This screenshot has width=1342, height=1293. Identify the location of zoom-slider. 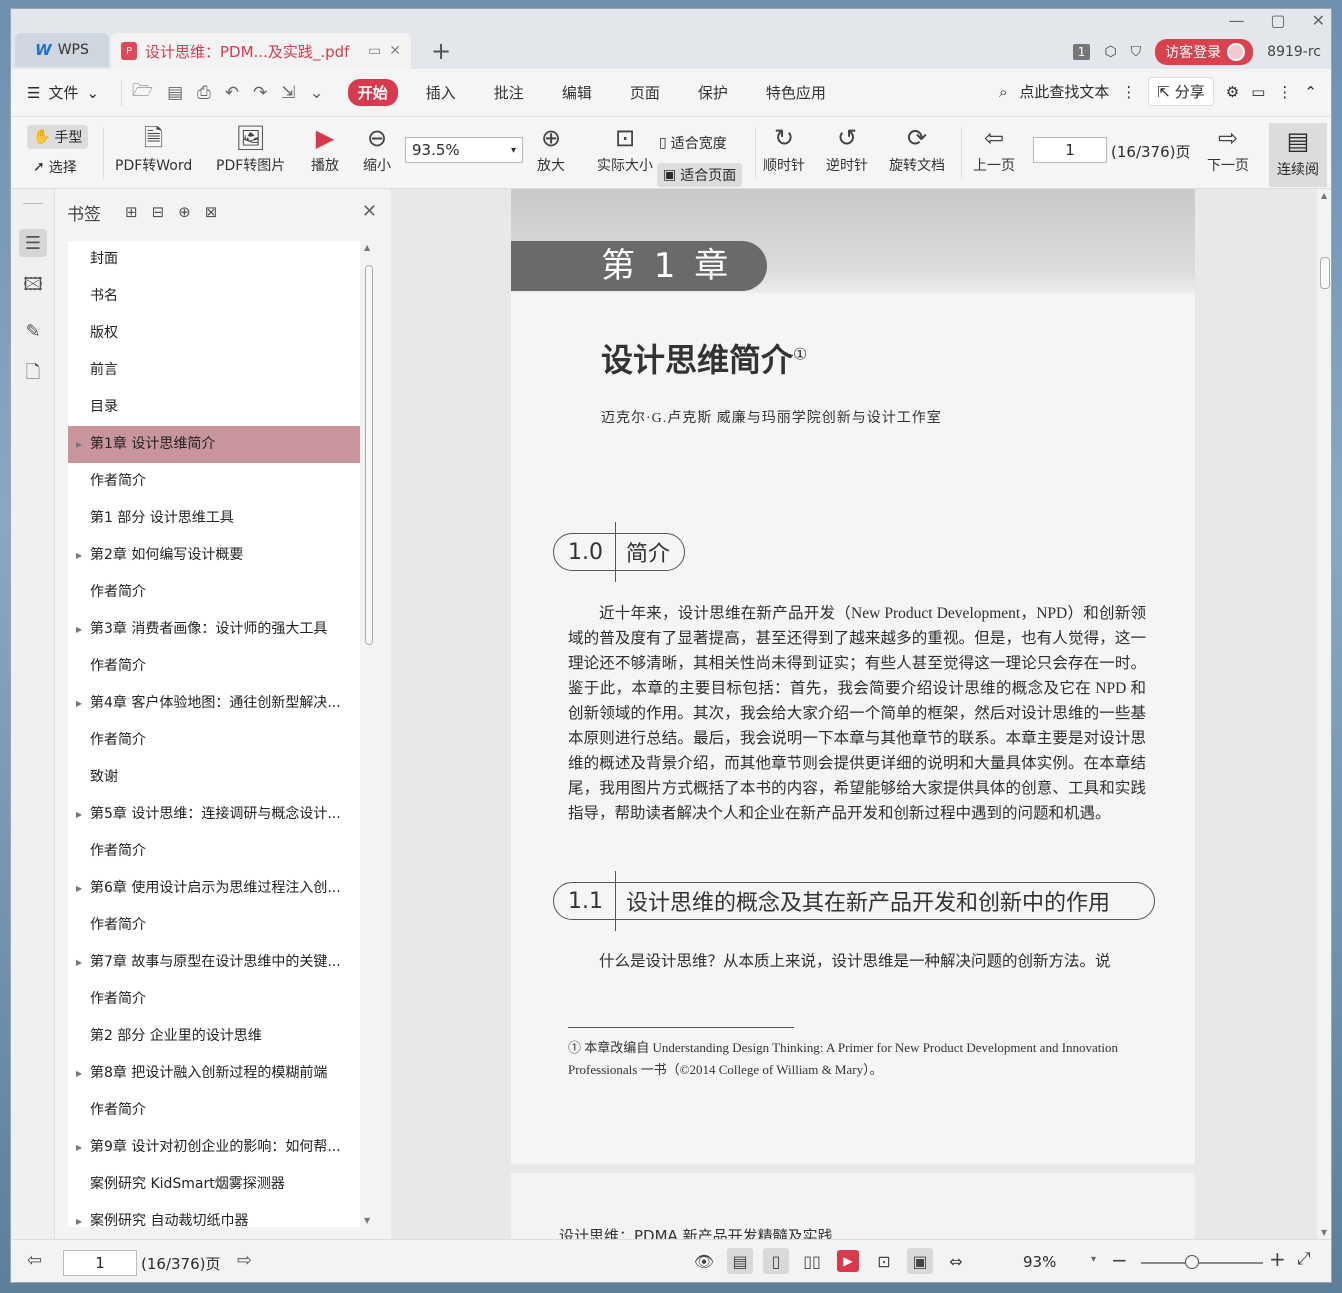
(1202, 1262).